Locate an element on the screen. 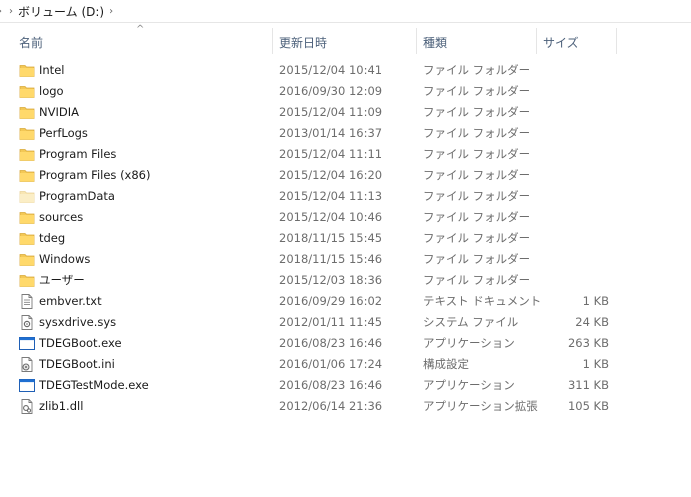  file-date-modified: 2015/12/04 11:13 is located at coordinates (331, 196).